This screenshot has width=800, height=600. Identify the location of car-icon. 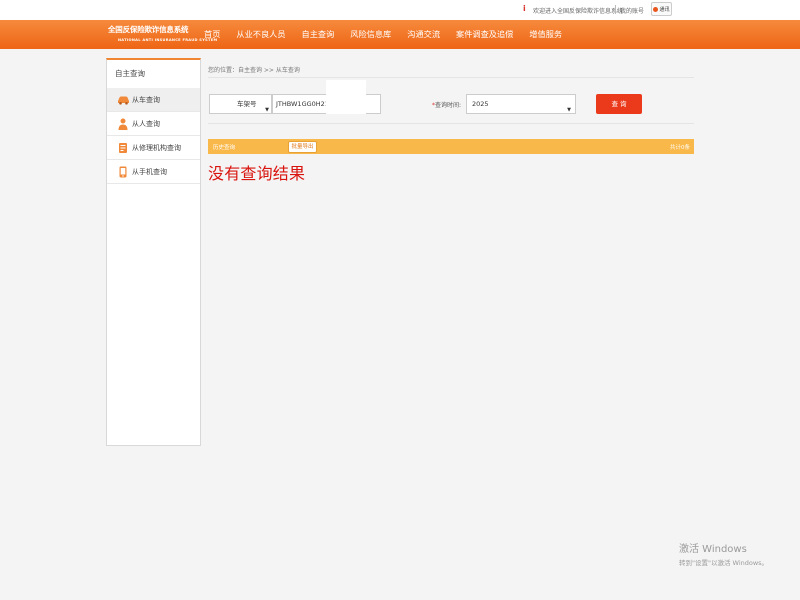
(123, 100).